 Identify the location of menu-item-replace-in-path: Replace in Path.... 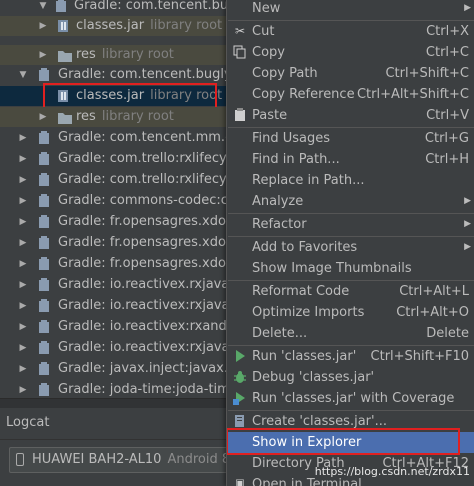
(350, 180).